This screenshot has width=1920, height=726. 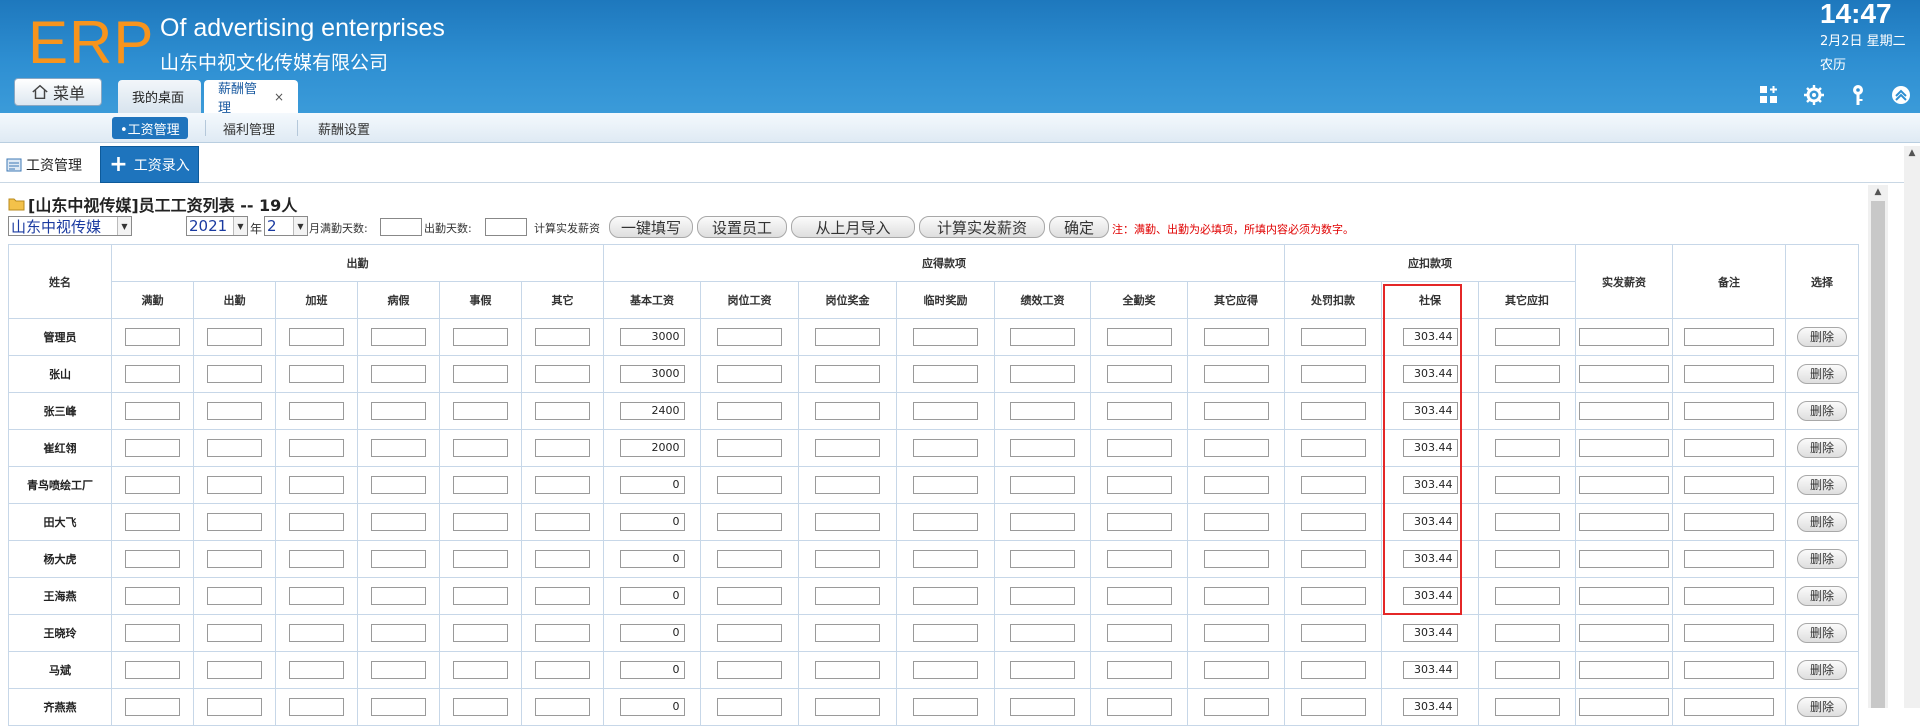 What do you see at coordinates (1878, 446) in the screenshot?
I see `content-scrollbar: ▲` at bounding box center [1878, 446].